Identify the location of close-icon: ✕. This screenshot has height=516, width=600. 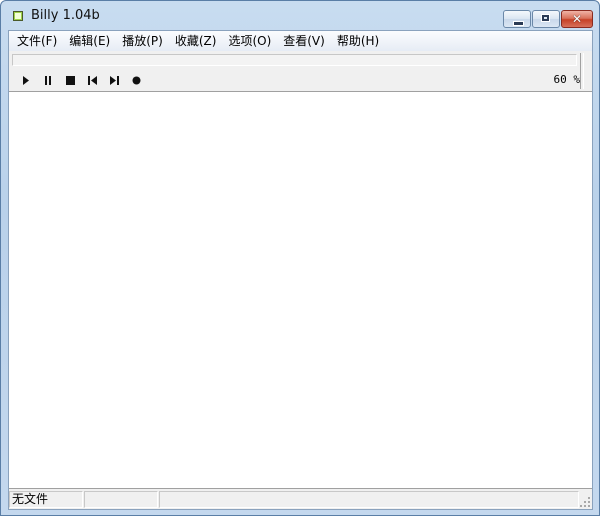
(577, 19).